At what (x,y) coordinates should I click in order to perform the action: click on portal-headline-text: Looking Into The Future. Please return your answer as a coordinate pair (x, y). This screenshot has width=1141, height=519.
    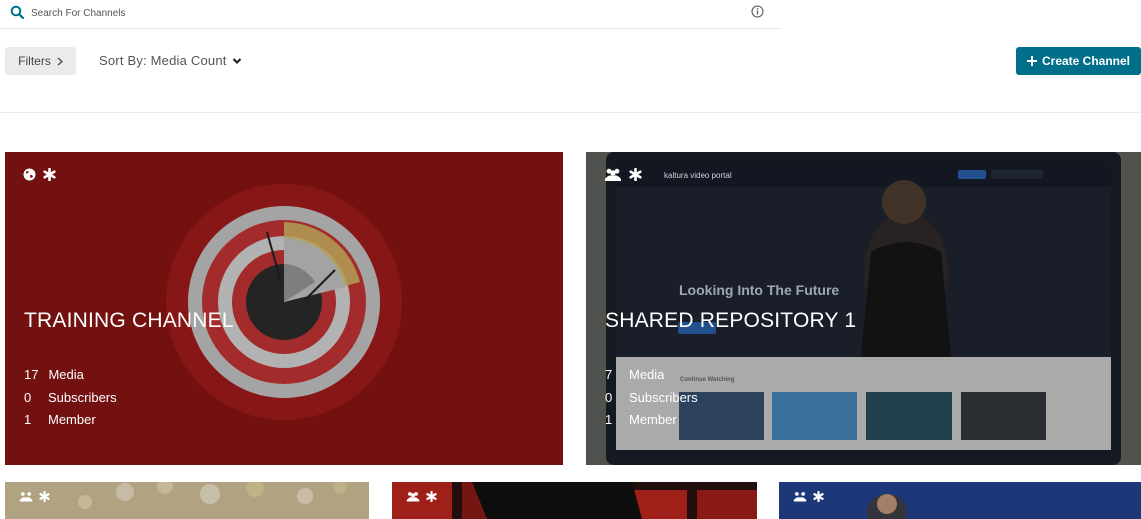
    Looking at the image, I should click on (759, 290).